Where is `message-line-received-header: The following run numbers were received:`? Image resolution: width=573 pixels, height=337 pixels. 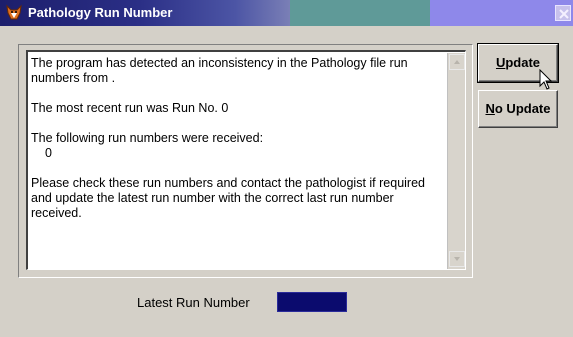
message-line-received-header: The following run numbers were received: is located at coordinates (147, 138).